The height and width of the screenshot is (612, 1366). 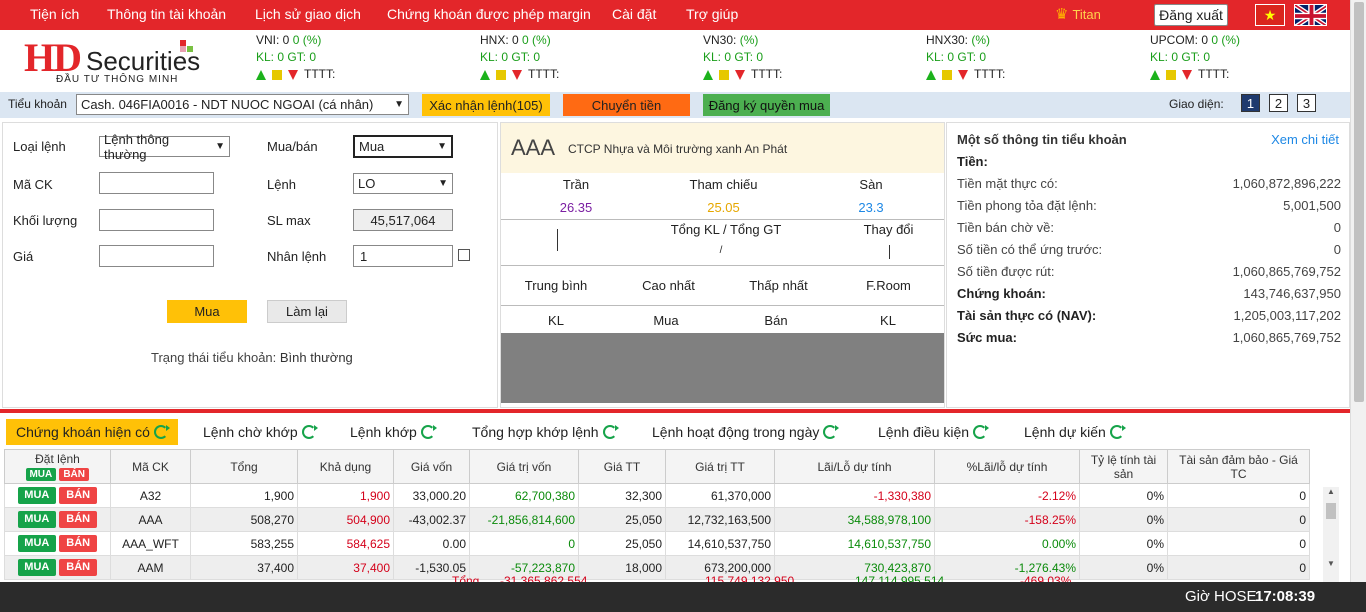 I want to click on tab-day-orders: Lệnh hoạt động trong ngày, so click(x=746, y=432).